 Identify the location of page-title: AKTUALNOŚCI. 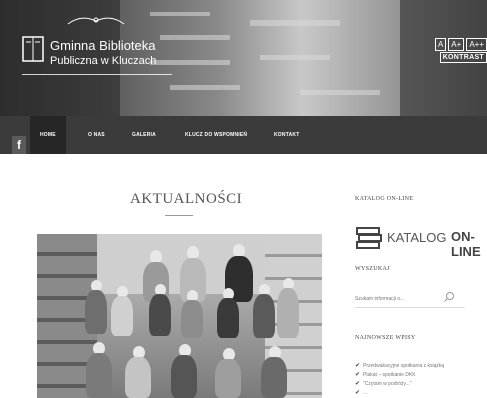
(186, 199).